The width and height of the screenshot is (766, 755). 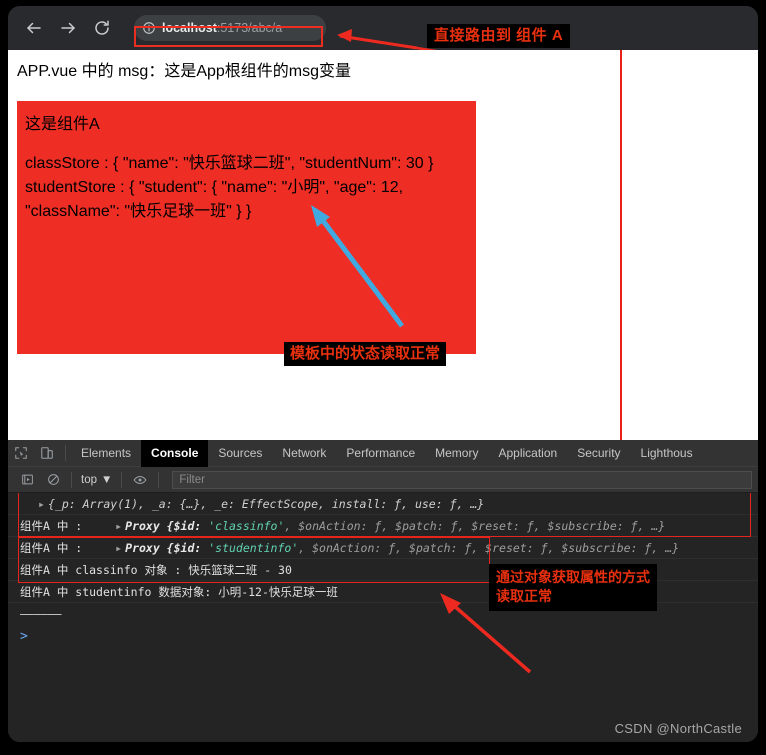 What do you see at coordinates (304, 453) in the screenshot?
I see `tab-network: Network` at bounding box center [304, 453].